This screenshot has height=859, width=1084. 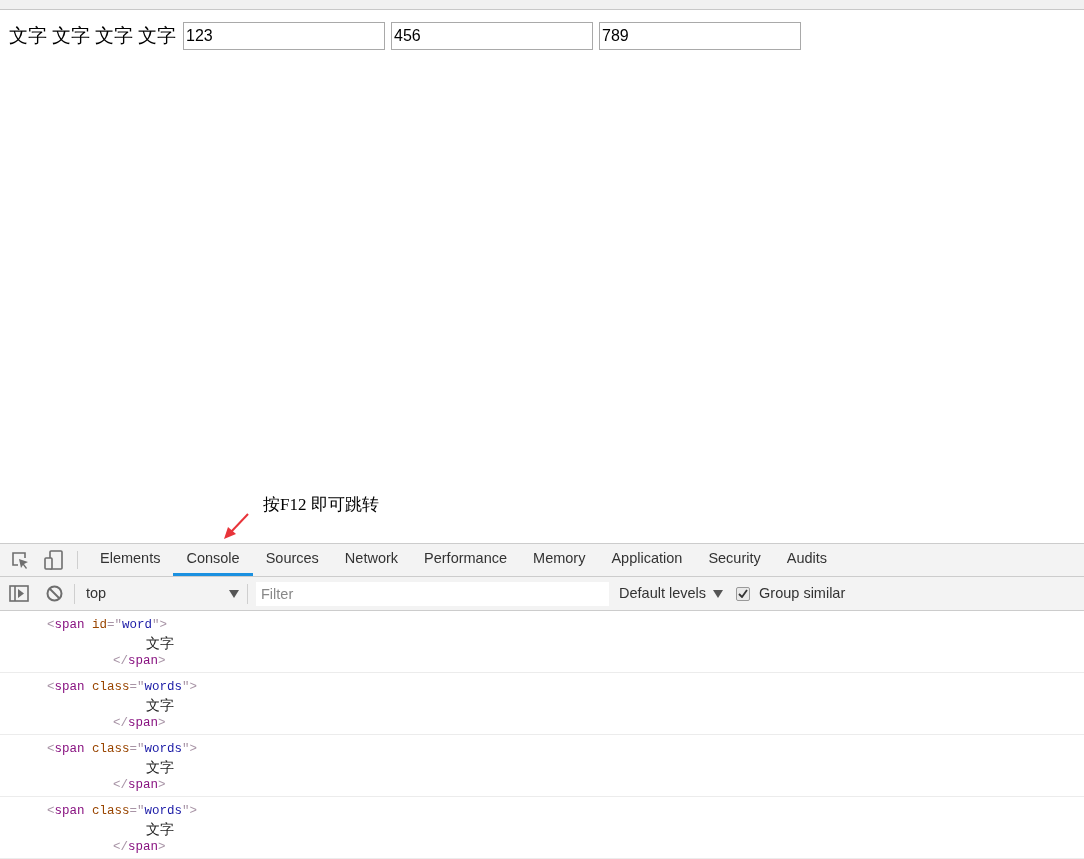 I want to click on devtools-tab: Security, so click(x=734, y=560).